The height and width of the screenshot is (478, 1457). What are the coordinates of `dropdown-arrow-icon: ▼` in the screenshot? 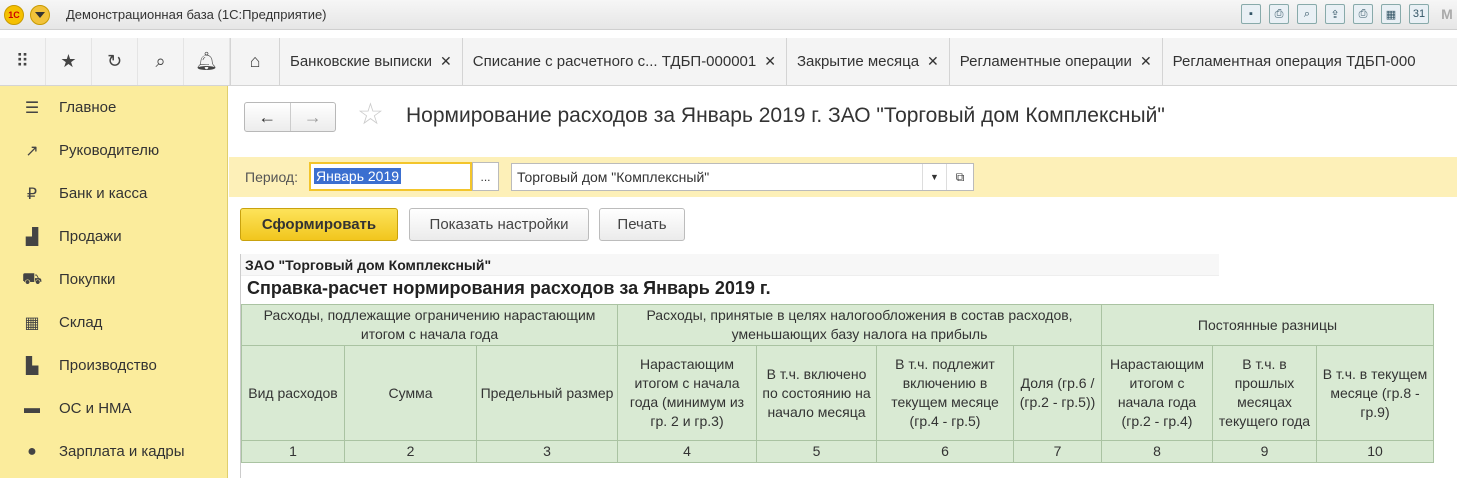 It's located at (934, 177).